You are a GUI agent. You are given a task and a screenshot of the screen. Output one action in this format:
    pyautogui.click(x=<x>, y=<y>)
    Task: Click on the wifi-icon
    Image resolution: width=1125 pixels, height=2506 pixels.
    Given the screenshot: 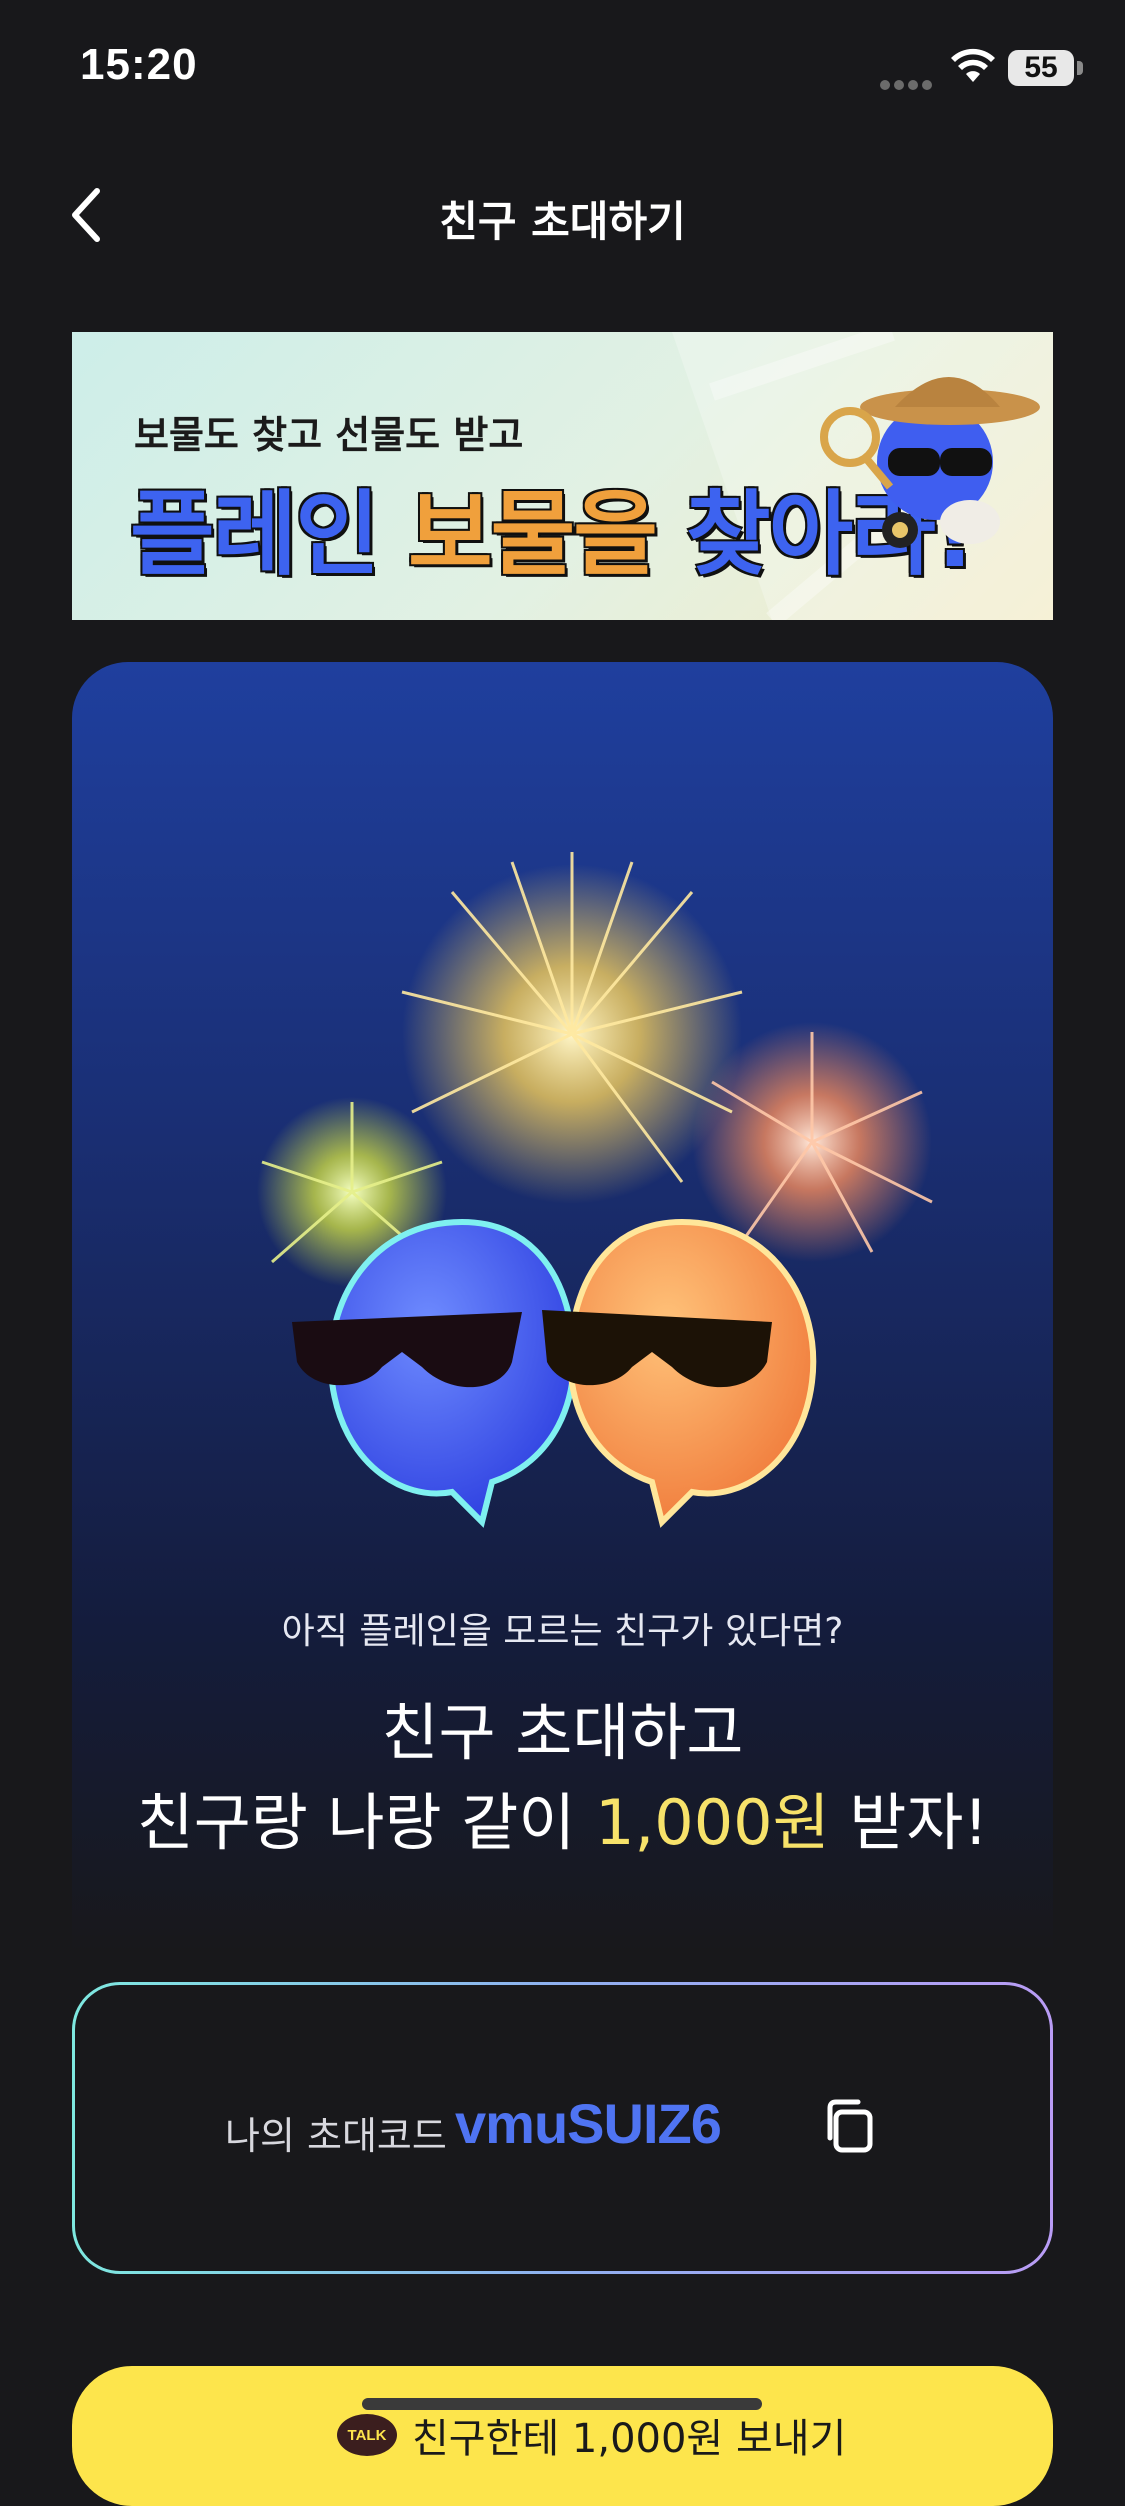 What is the action you would take?
    pyautogui.click(x=973, y=65)
    